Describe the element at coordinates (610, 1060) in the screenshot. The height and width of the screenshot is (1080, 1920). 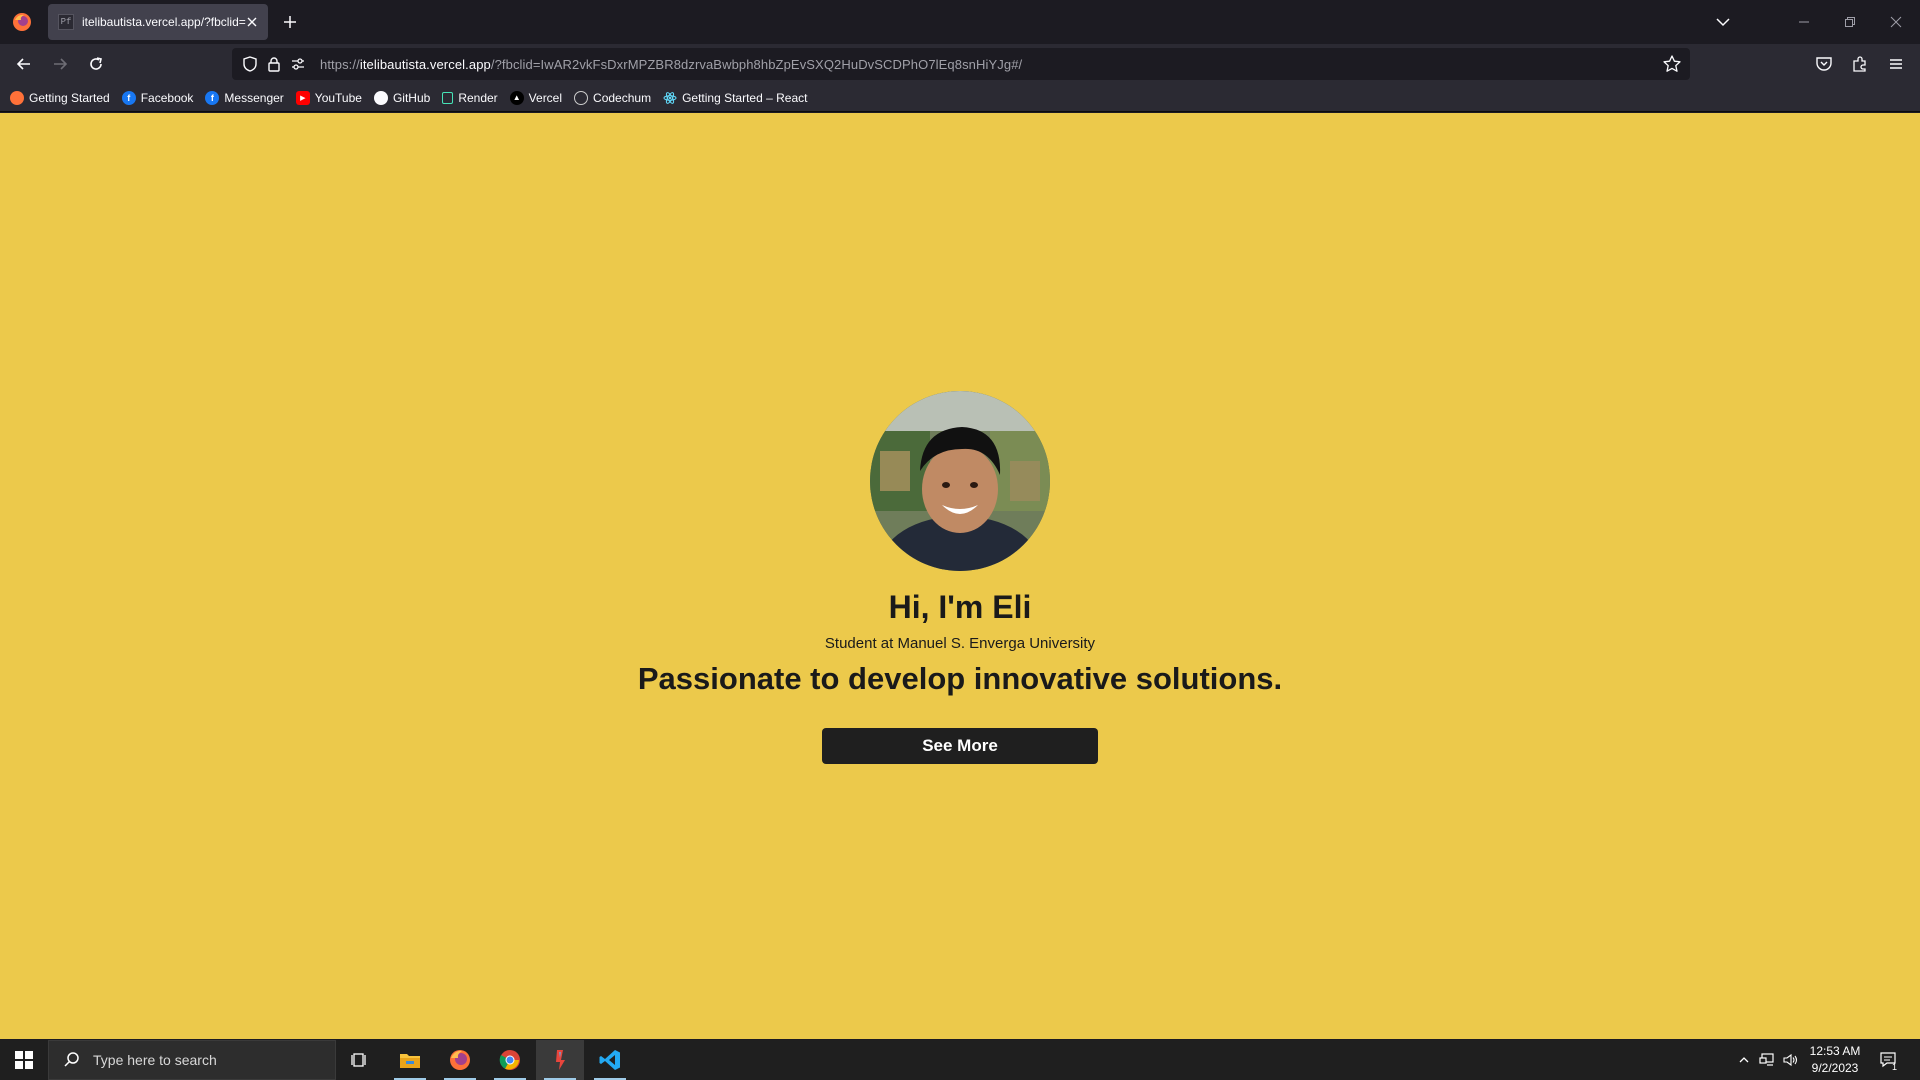
I see `vscode-icon` at that location.